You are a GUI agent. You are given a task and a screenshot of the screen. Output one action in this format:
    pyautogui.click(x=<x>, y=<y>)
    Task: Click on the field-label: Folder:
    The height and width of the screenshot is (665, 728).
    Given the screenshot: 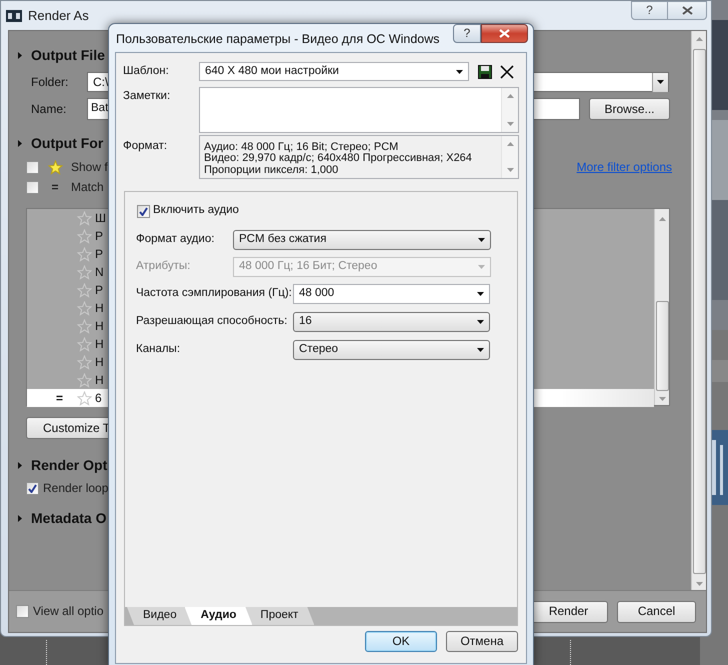 What is the action you would take?
    pyautogui.click(x=50, y=82)
    